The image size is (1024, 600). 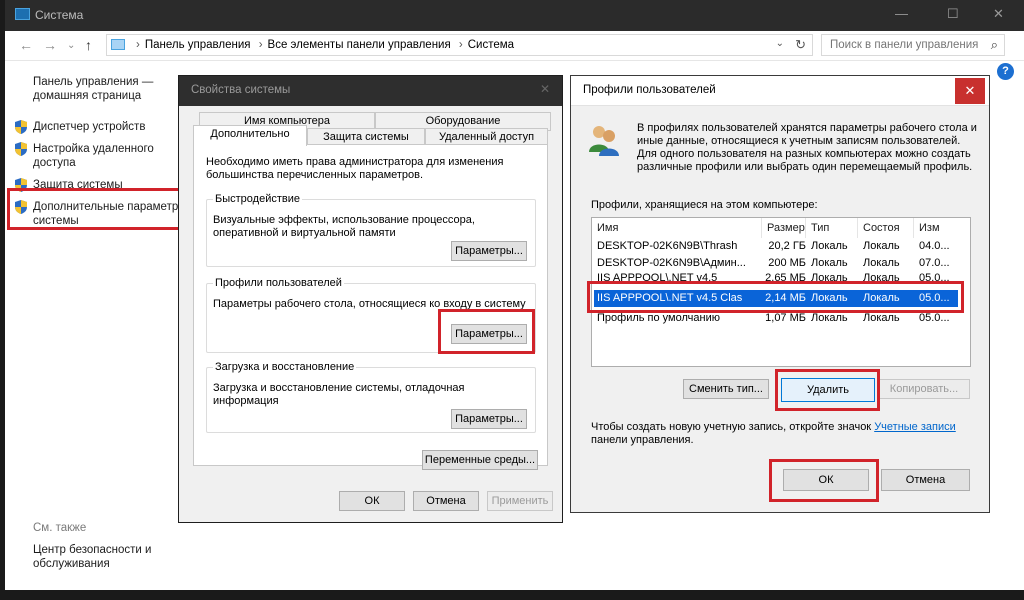 I want to click on dialog-title-bar: Профили пользователей ✕, so click(x=780, y=91).